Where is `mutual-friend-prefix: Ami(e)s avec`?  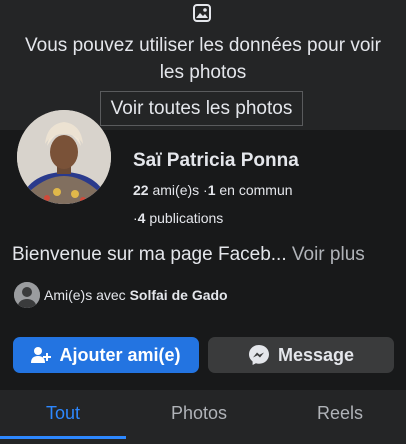
mutual-friend-prefix: Ami(e)s avec is located at coordinates (85, 295).